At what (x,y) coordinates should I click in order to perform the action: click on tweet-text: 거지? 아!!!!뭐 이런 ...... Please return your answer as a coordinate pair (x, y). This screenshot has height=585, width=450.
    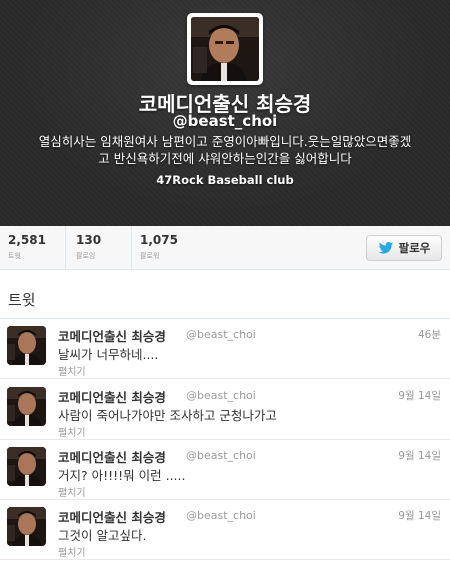
    Looking at the image, I should click on (122, 475).